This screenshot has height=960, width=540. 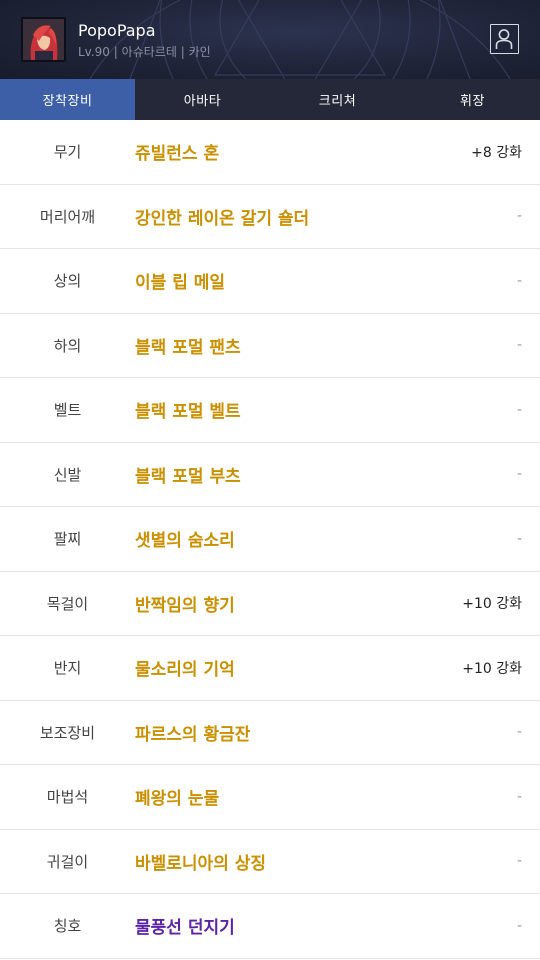 What do you see at coordinates (67, 539) in the screenshot?
I see `slot-label: 팔찌` at bounding box center [67, 539].